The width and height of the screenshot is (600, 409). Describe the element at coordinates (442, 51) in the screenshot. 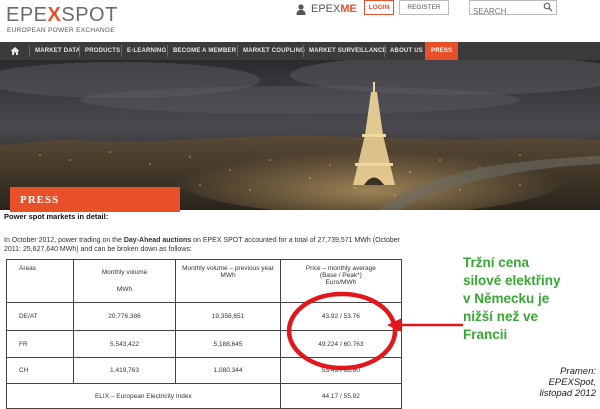

I see `nav-item-press: PRESS` at that location.